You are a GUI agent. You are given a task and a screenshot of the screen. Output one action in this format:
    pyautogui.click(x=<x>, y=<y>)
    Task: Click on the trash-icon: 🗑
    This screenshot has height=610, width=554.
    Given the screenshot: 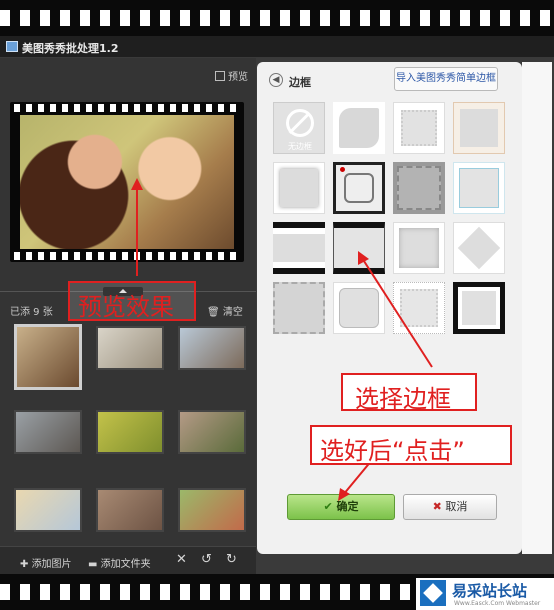 What is the action you would take?
    pyautogui.click(x=213, y=312)
    